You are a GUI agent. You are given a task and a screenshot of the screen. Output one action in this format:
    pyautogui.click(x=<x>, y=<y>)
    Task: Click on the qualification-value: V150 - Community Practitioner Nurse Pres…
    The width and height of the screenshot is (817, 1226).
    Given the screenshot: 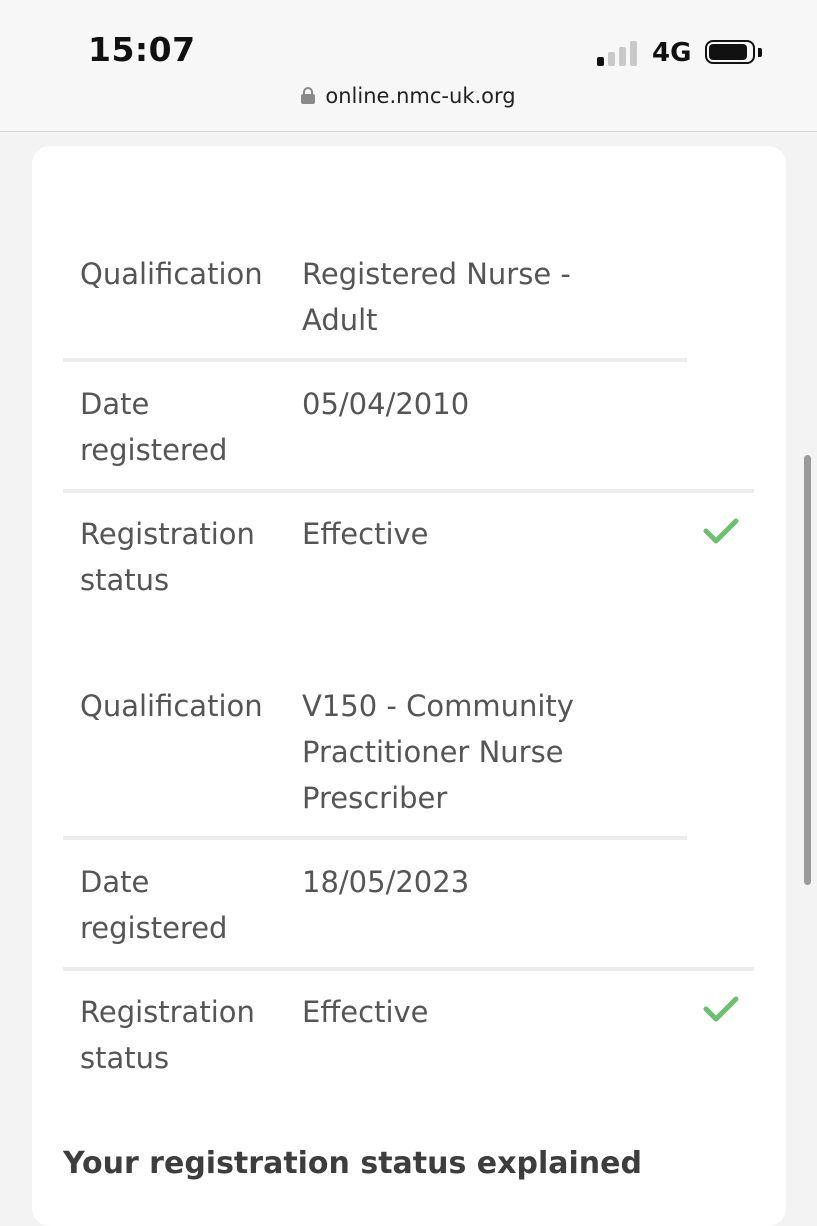 What is the action you would take?
    pyautogui.click(x=438, y=752)
    